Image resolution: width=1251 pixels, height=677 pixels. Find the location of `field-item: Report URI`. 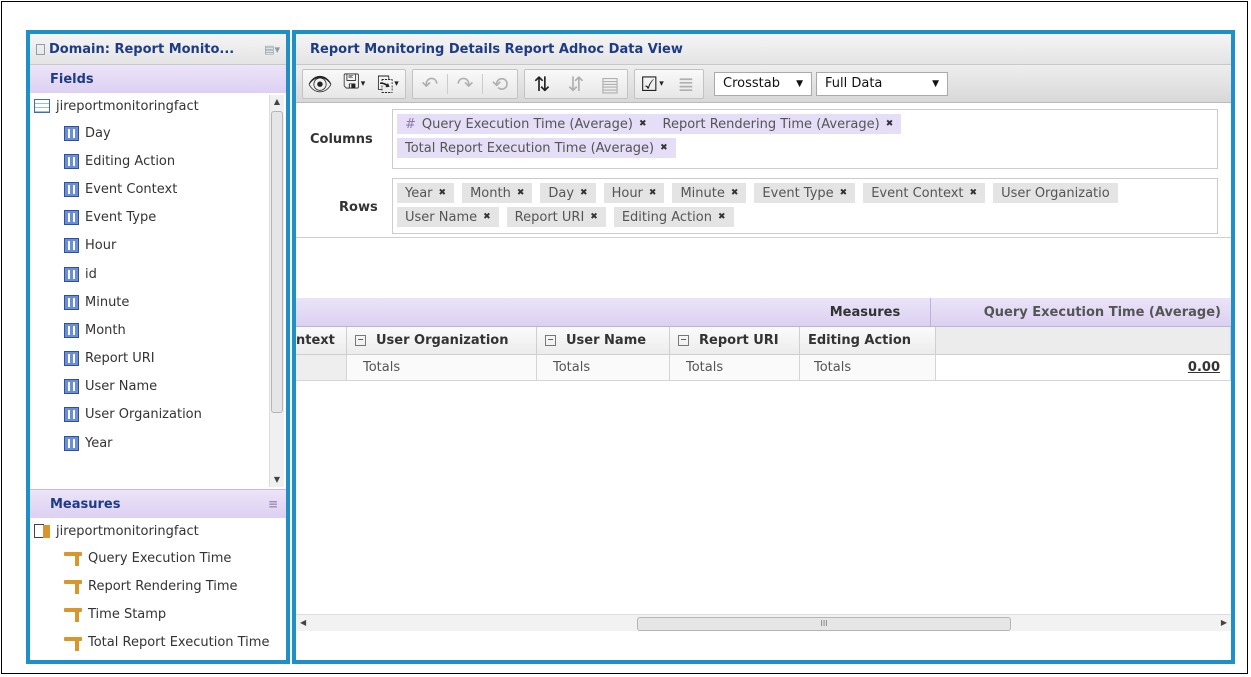

field-item: Report URI is located at coordinates (158, 359).